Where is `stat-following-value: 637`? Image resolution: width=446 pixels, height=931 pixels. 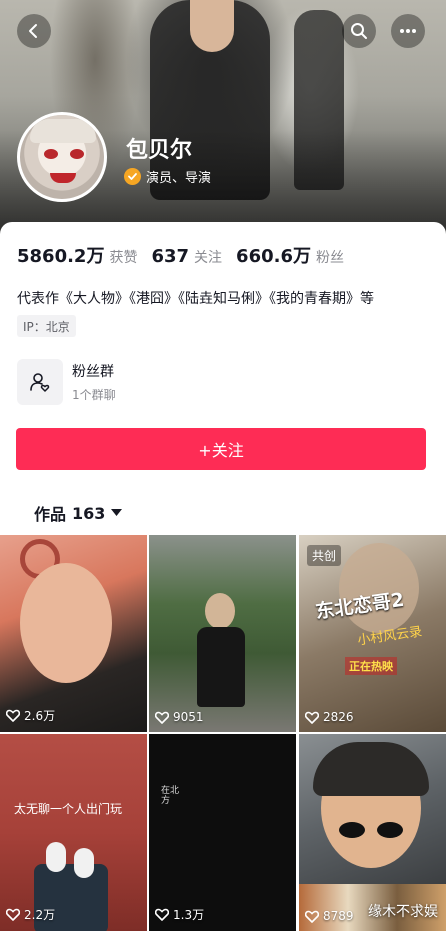 stat-following-value: 637 is located at coordinates (170, 256).